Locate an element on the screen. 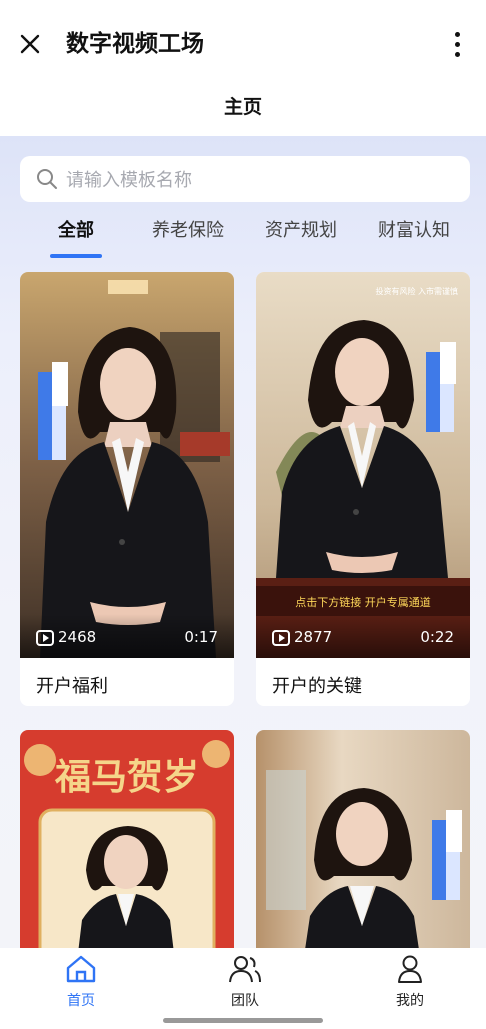 The width and height of the screenshot is (486, 1029). video-card: 福马贺岁 is located at coordinates (127, 839).